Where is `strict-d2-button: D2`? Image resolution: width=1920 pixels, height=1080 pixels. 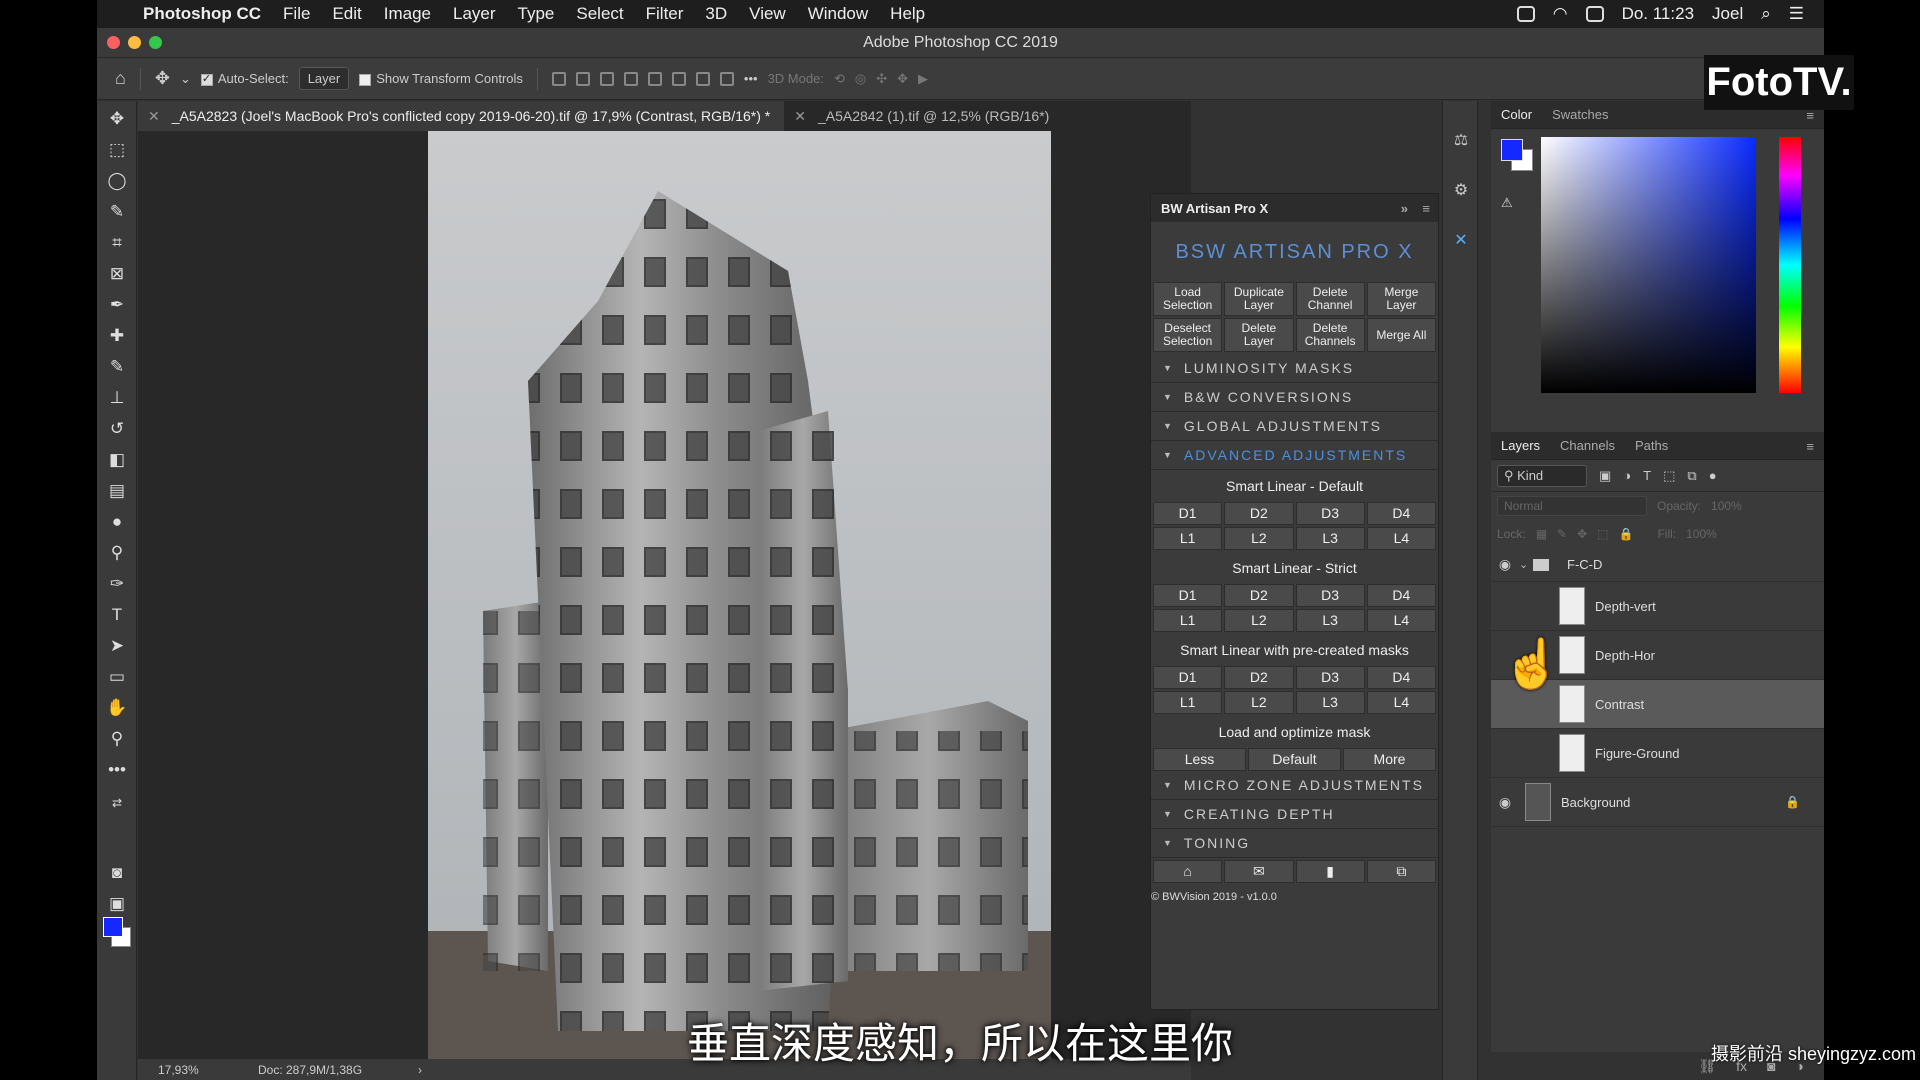
strict-d2-button: D2 is located at coordinates (1259, 595).